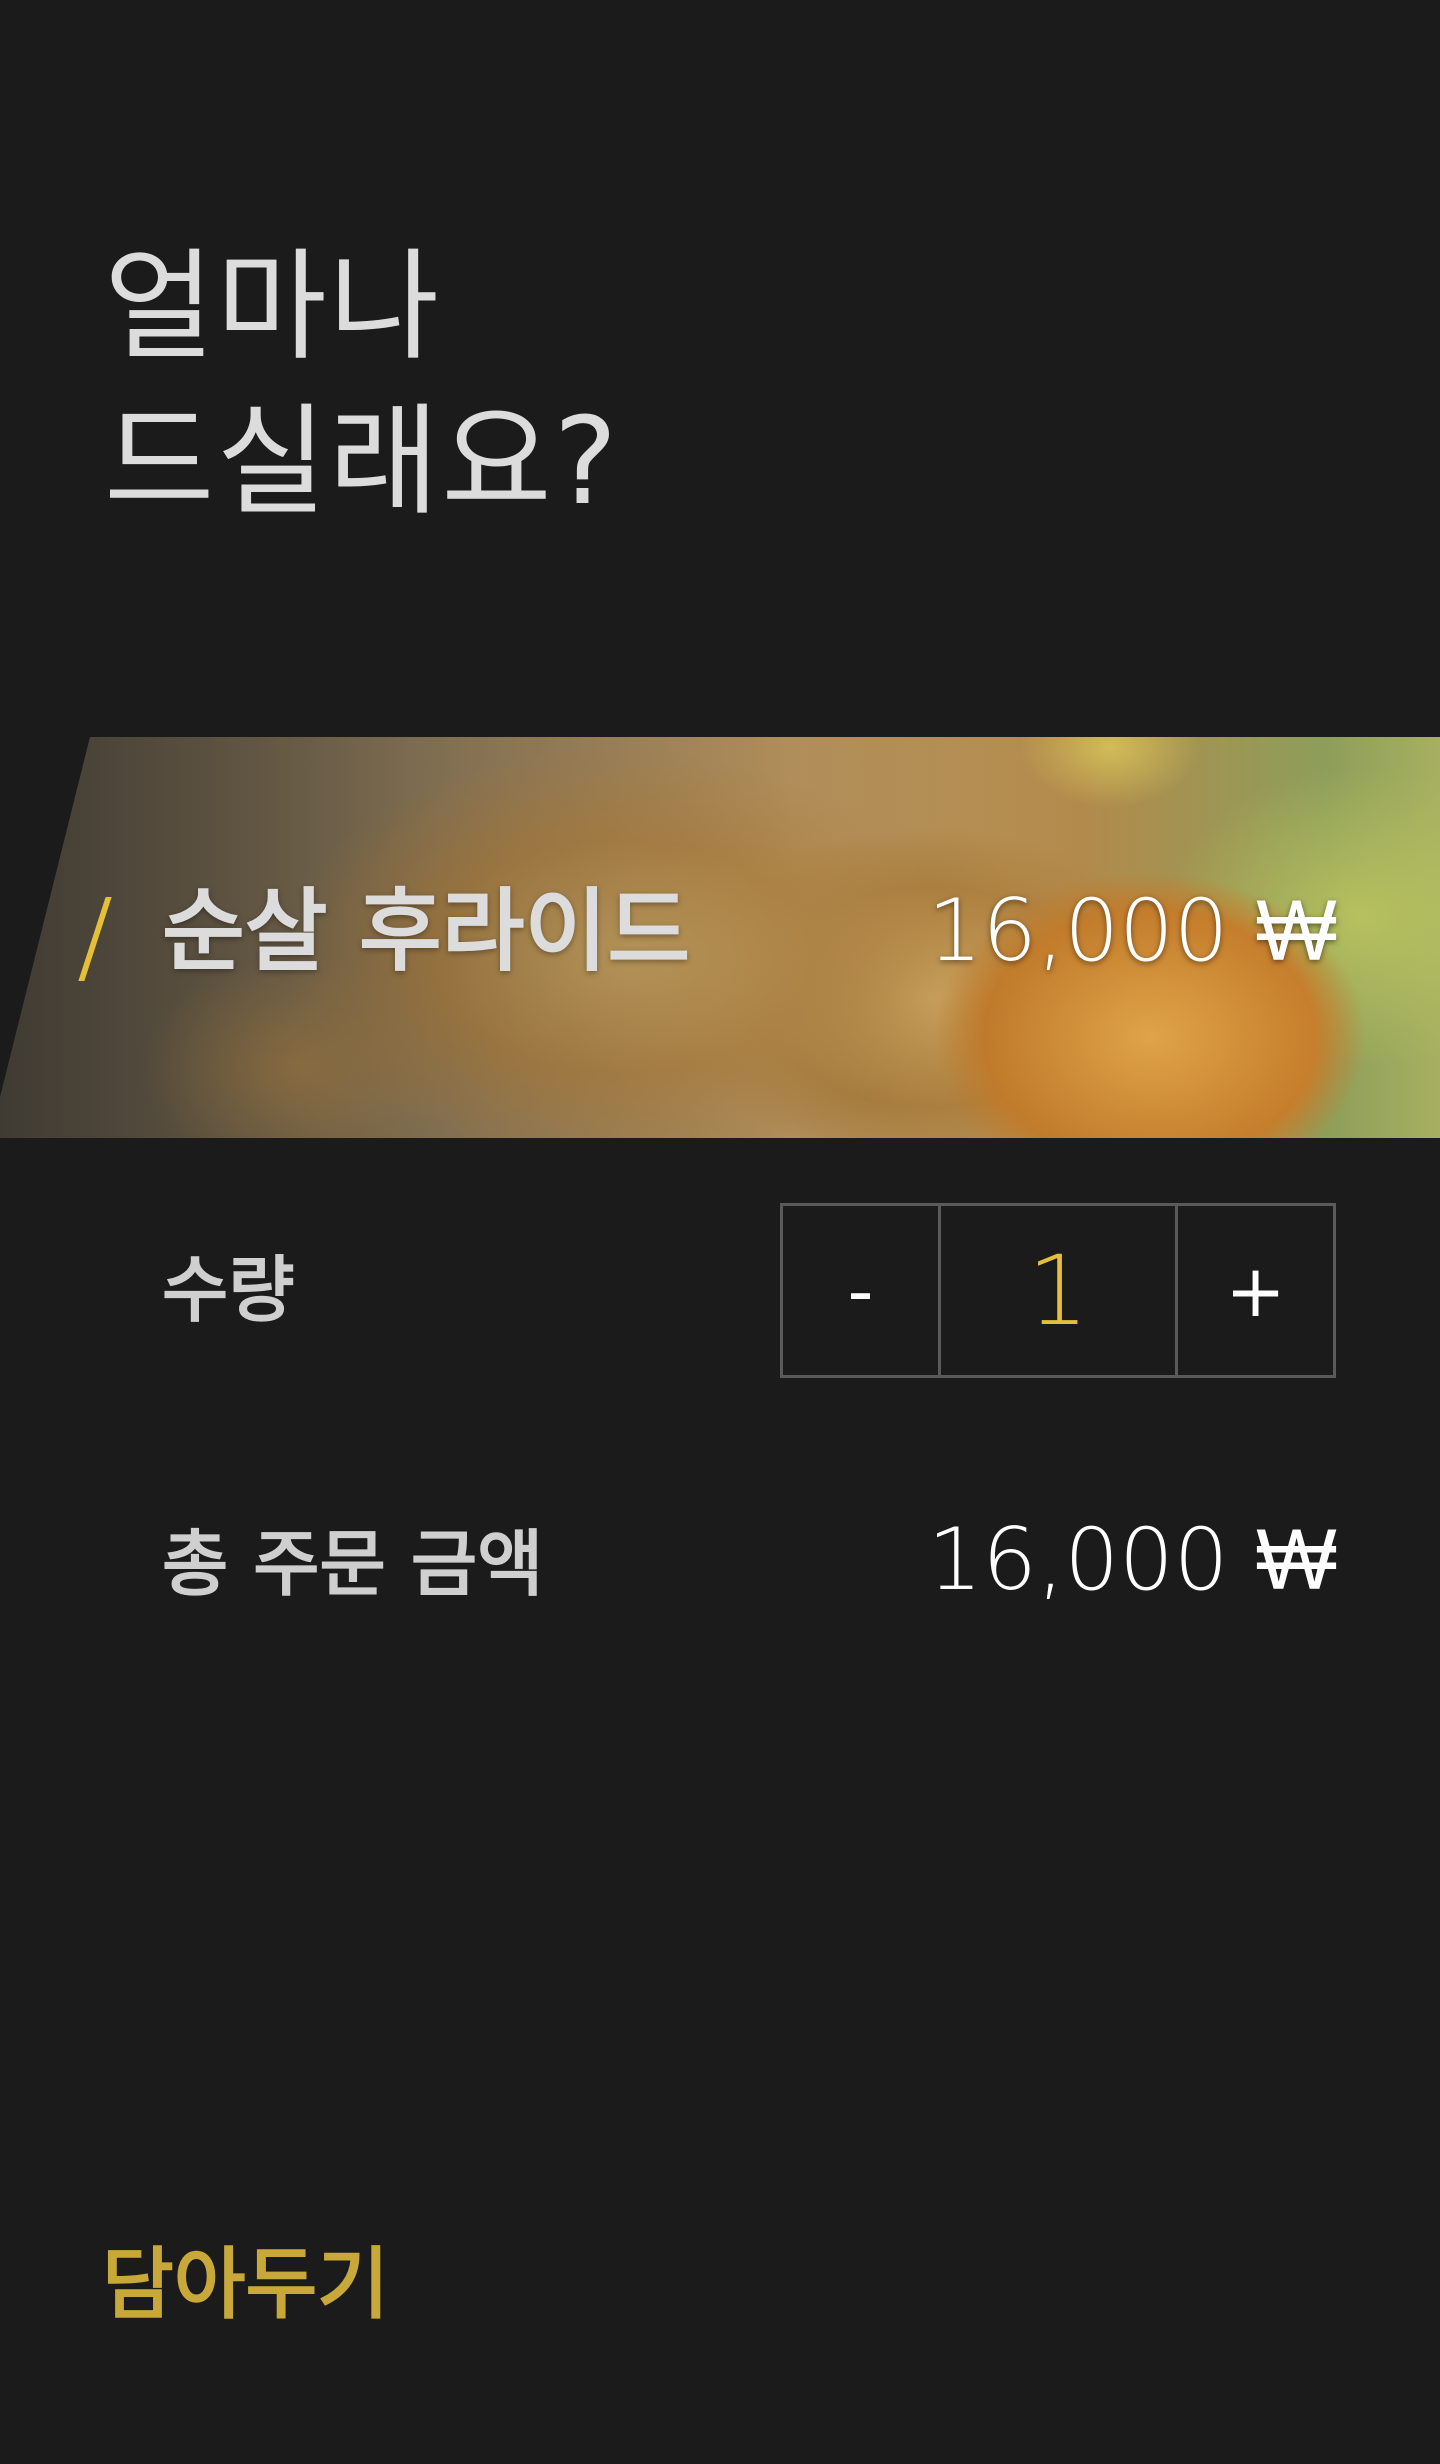  Describe the element at coordinates (426, 931) in the screenshot. I see `product-name: 순살 후라이드` at that location.